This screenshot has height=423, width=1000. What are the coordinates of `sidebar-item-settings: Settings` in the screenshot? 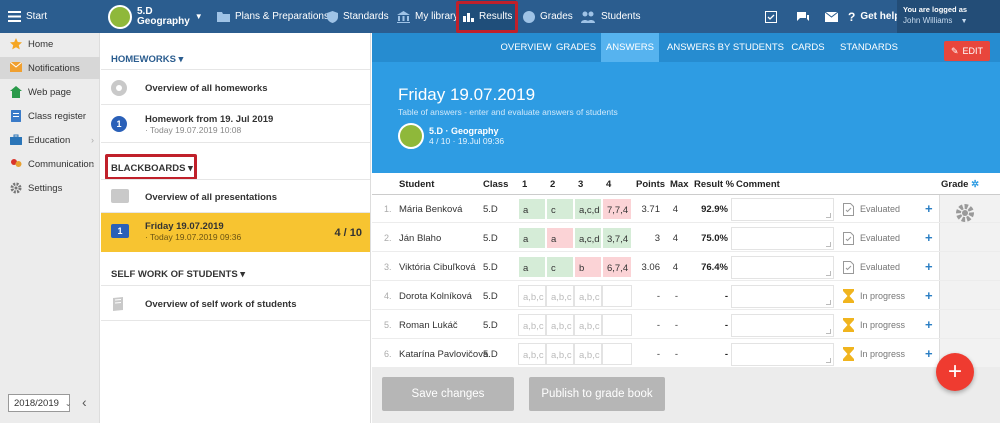 It's located at (50, 188).